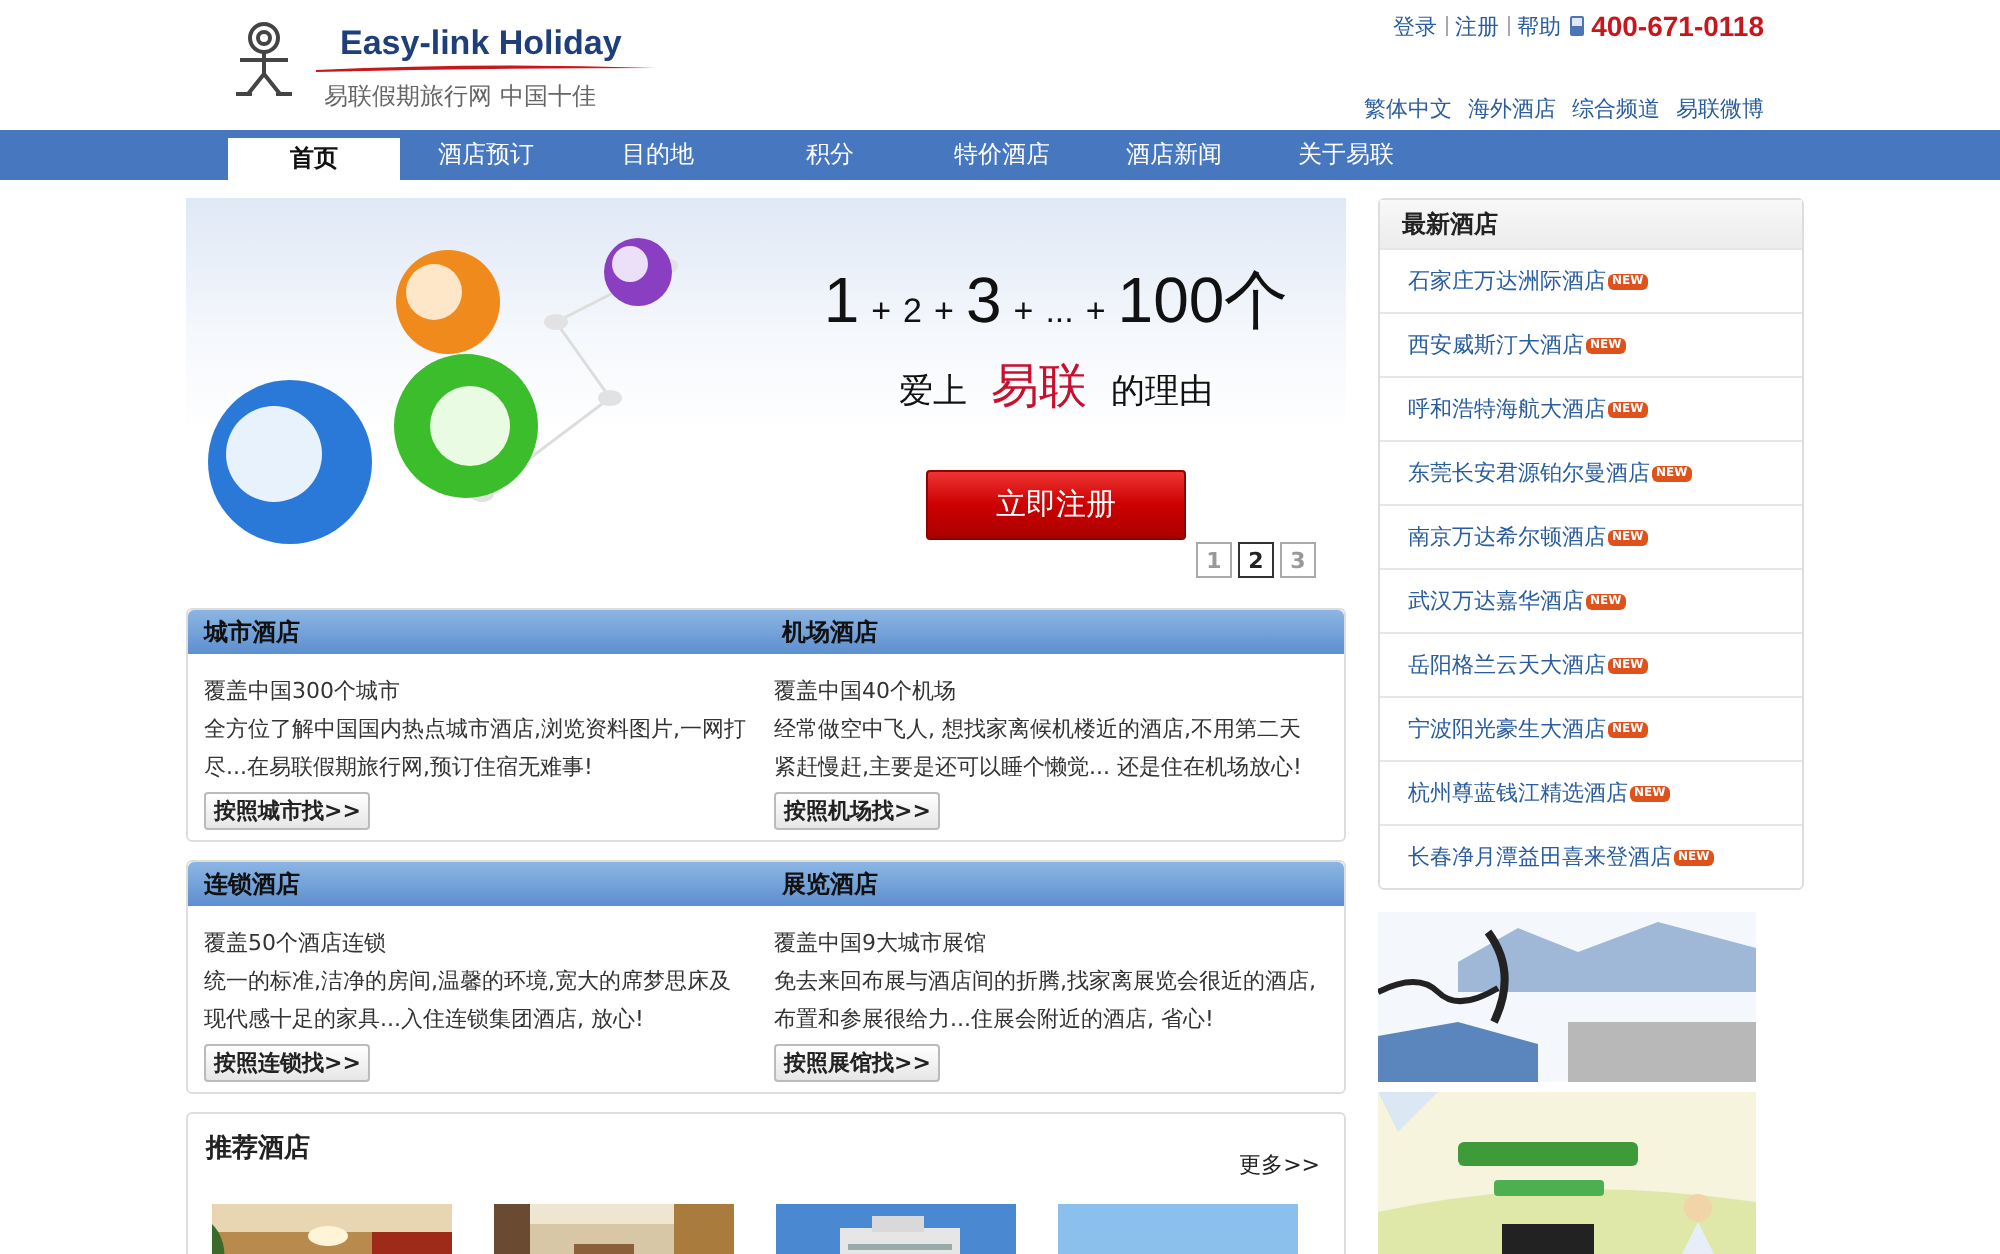 This screenshot has height=1254, width=2000. Describe the element at coordinates (830, 885) in the screenshot. I see `panel-title: 展览酒店` at that location.